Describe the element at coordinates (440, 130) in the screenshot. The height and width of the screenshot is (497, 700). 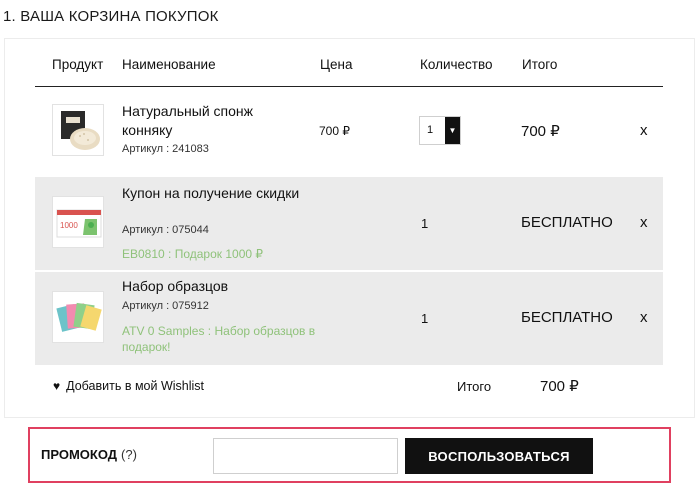
I see `quantity-select: 1 ▼` at that location.